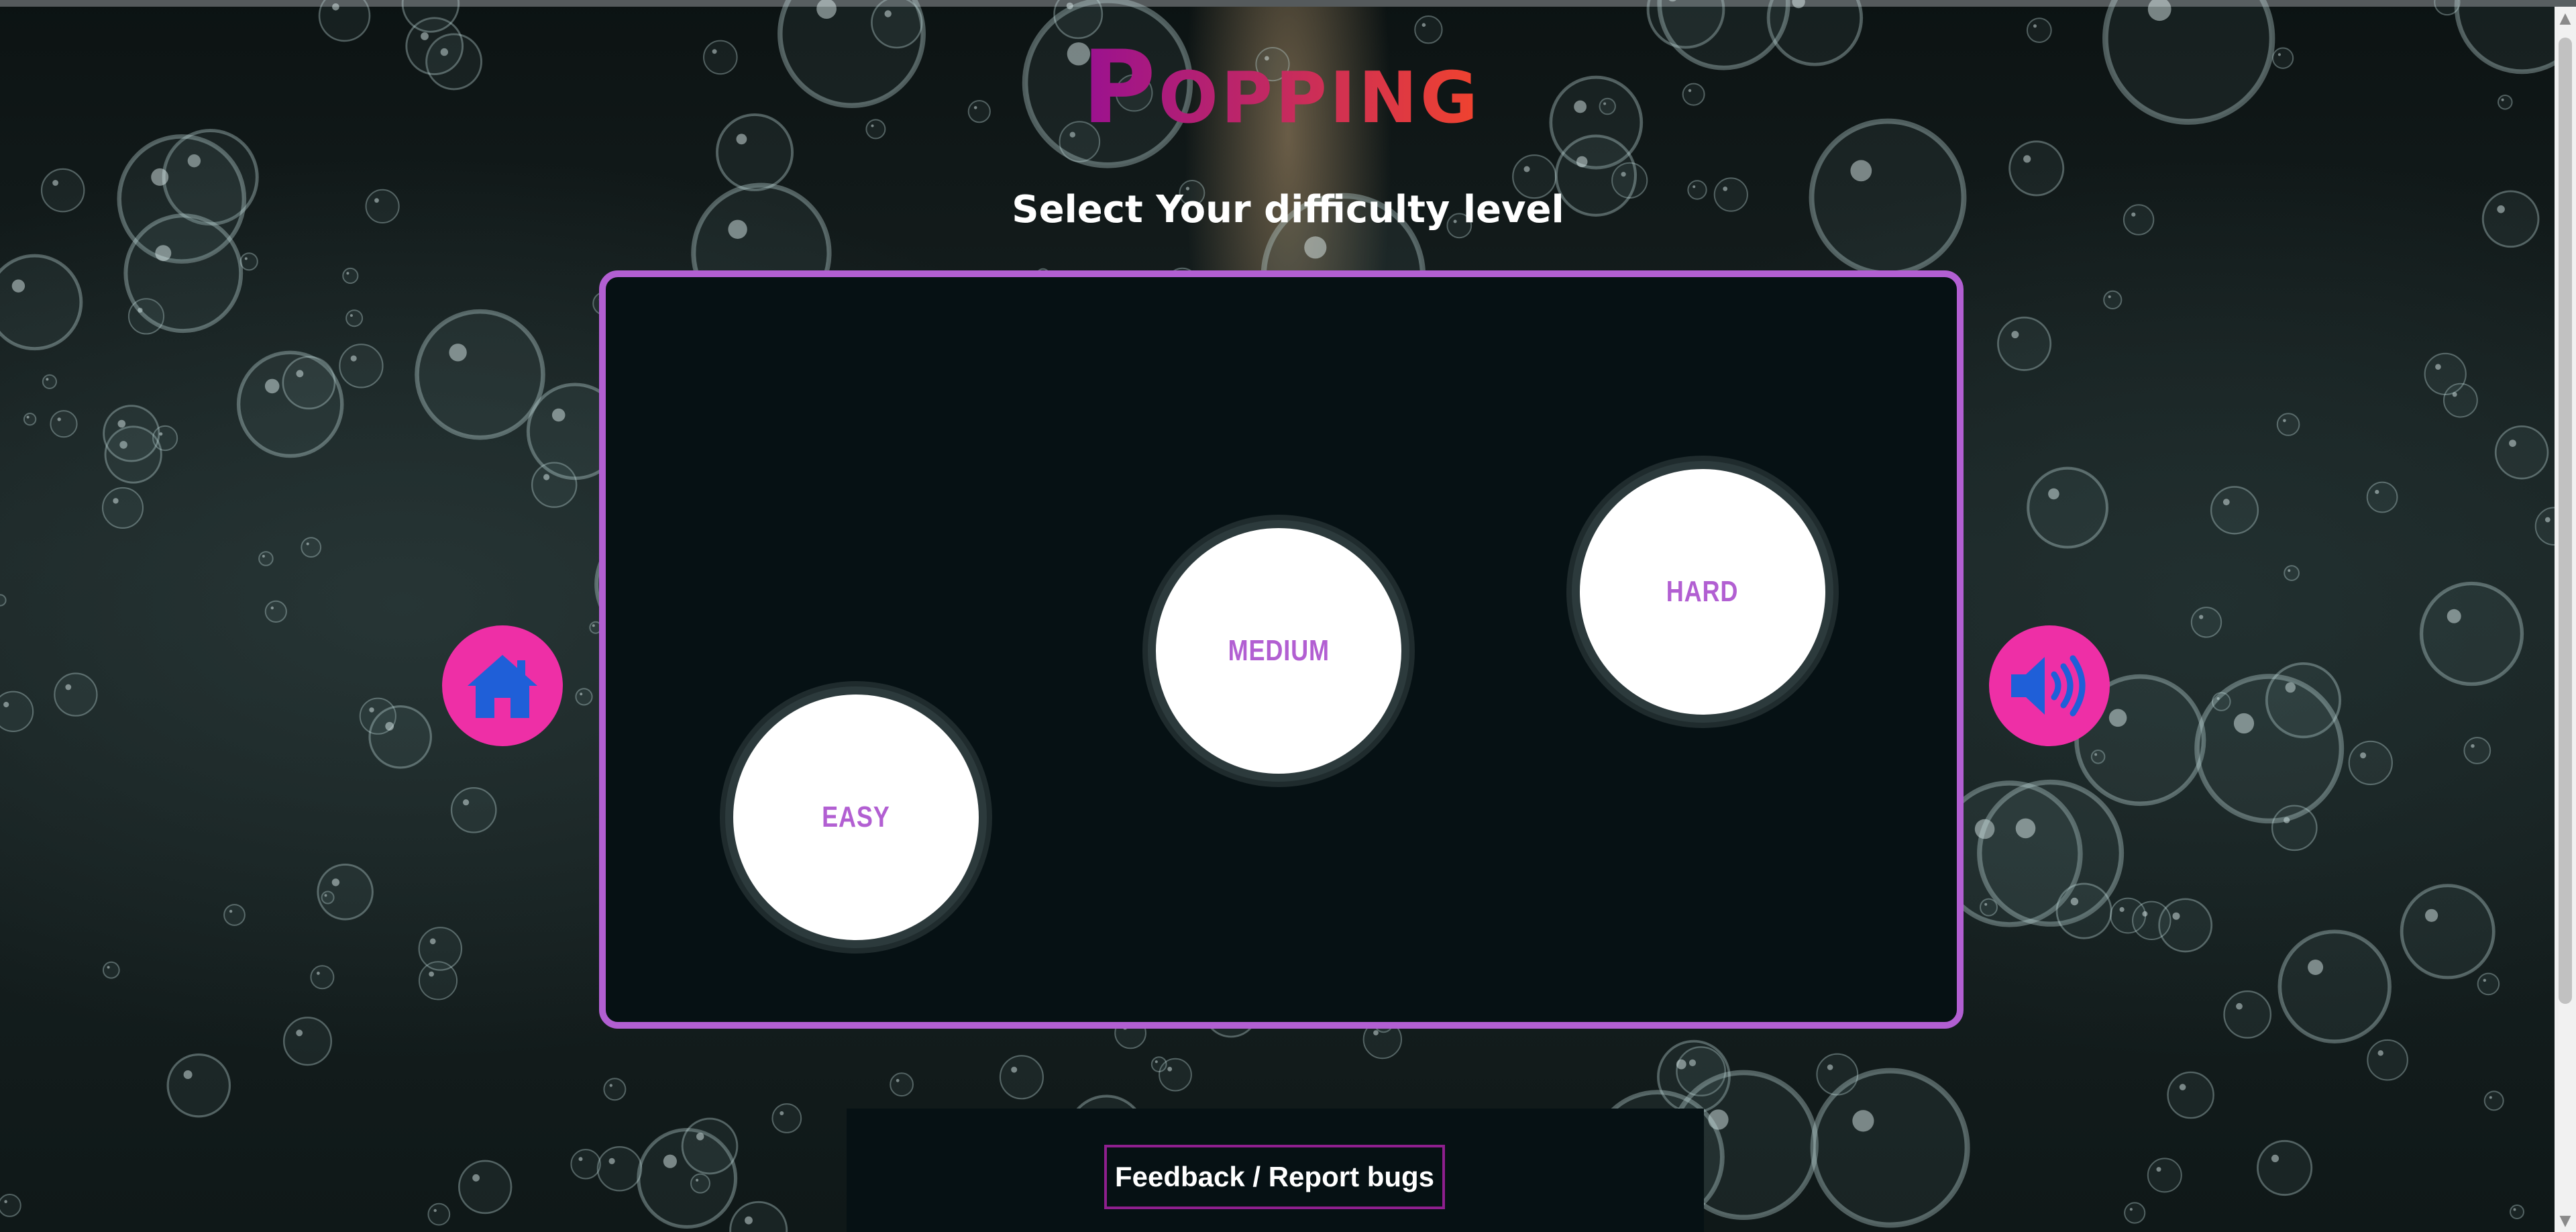 The width and height of the screenshot is (2576, 1232). What do you see at coordinates (2565, 521) in the screenshot?
I see `scrollbar-thumb` at bounding box center [2565, 521].